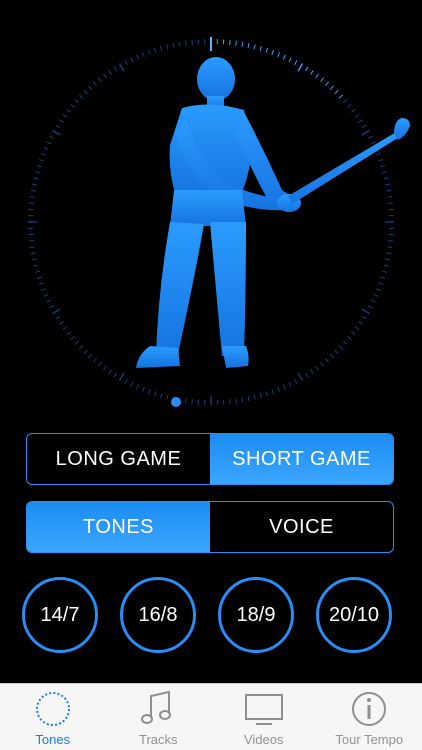 This screenshot has height=750, width=422. Describe the element at coordinates (354, 615) in the screenshot. I see `preset-20-10-button: 20/10` at that location.